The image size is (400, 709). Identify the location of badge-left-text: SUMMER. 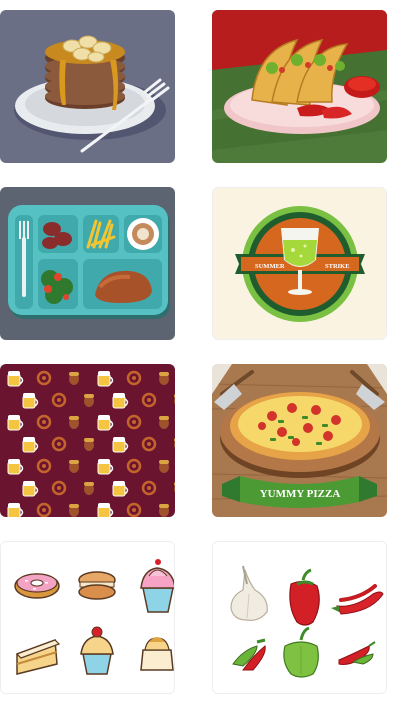
(270, 266).